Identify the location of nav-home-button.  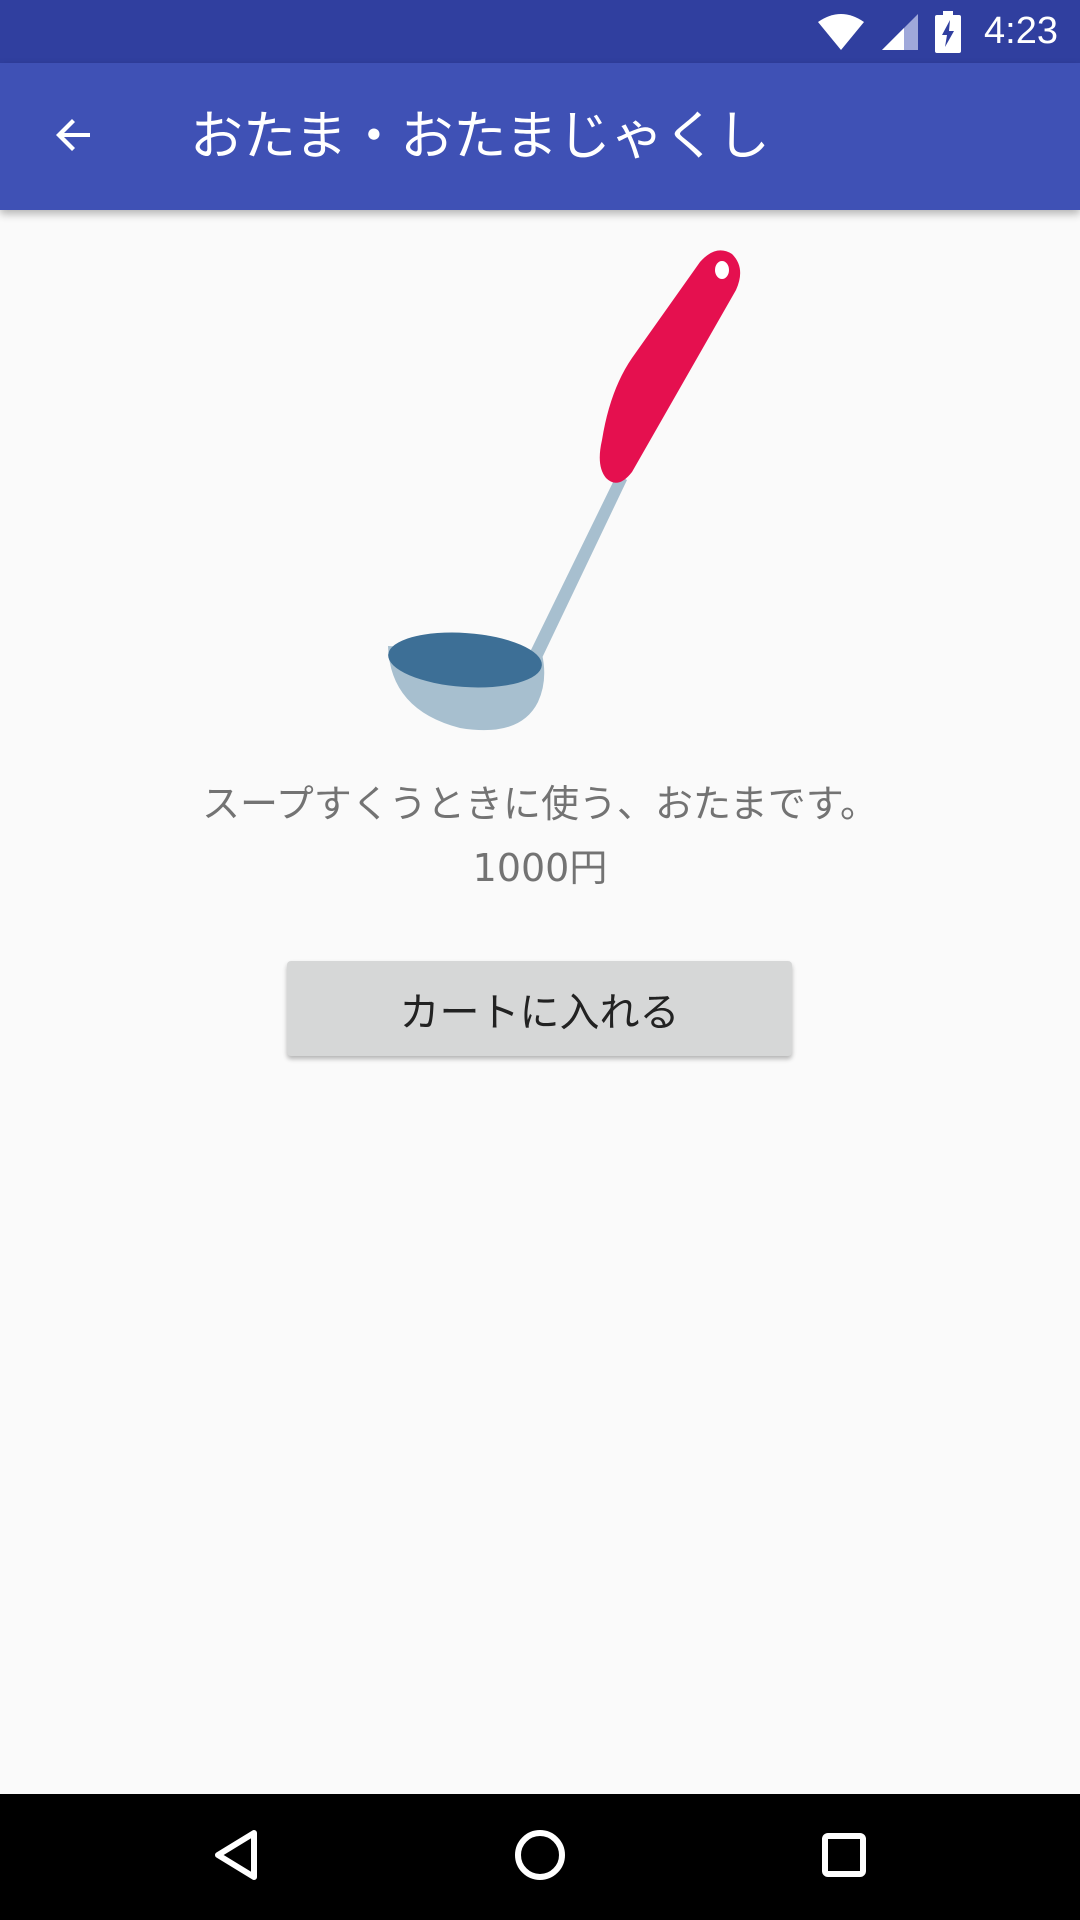
(540, 1857).